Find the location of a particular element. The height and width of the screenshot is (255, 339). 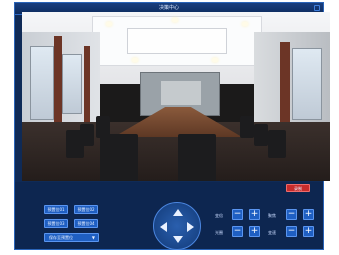

zoom-plus-button: + is located at coordinates (254, 214).